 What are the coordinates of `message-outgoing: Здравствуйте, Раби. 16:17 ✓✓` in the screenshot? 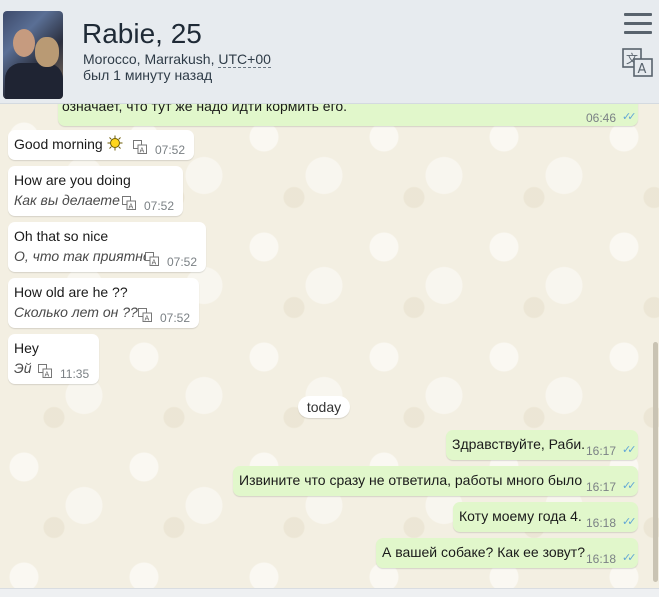 It's located at (542, 445).